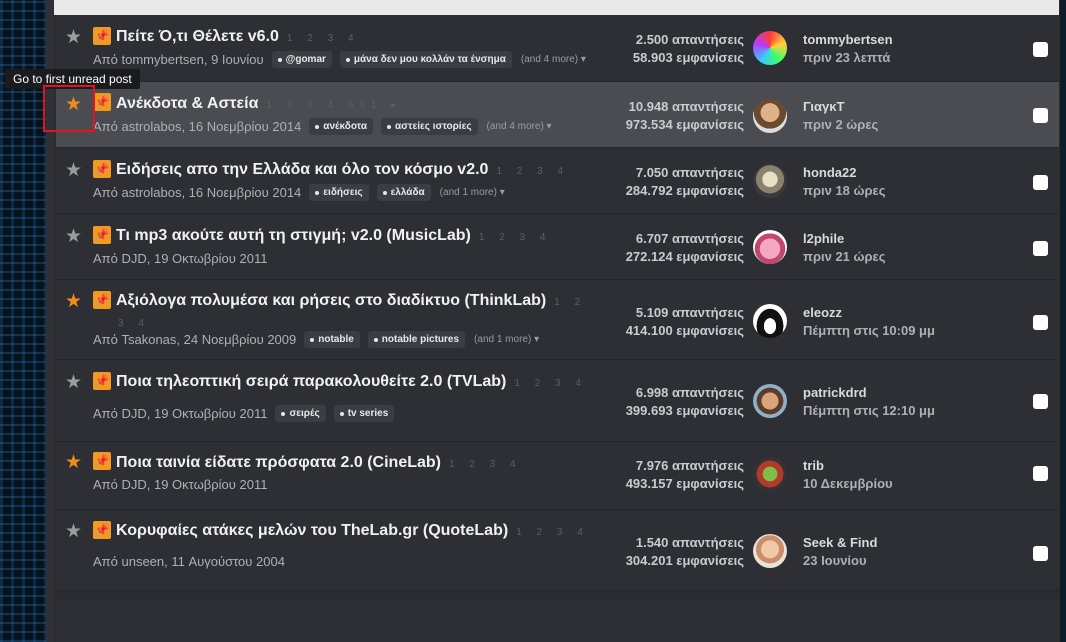 The width and height of the screenshot is (1066, 642). Describe the element at coordinates (840, 543) in the screenshot. I see `last-poster-name: Seek & Find` at that location.